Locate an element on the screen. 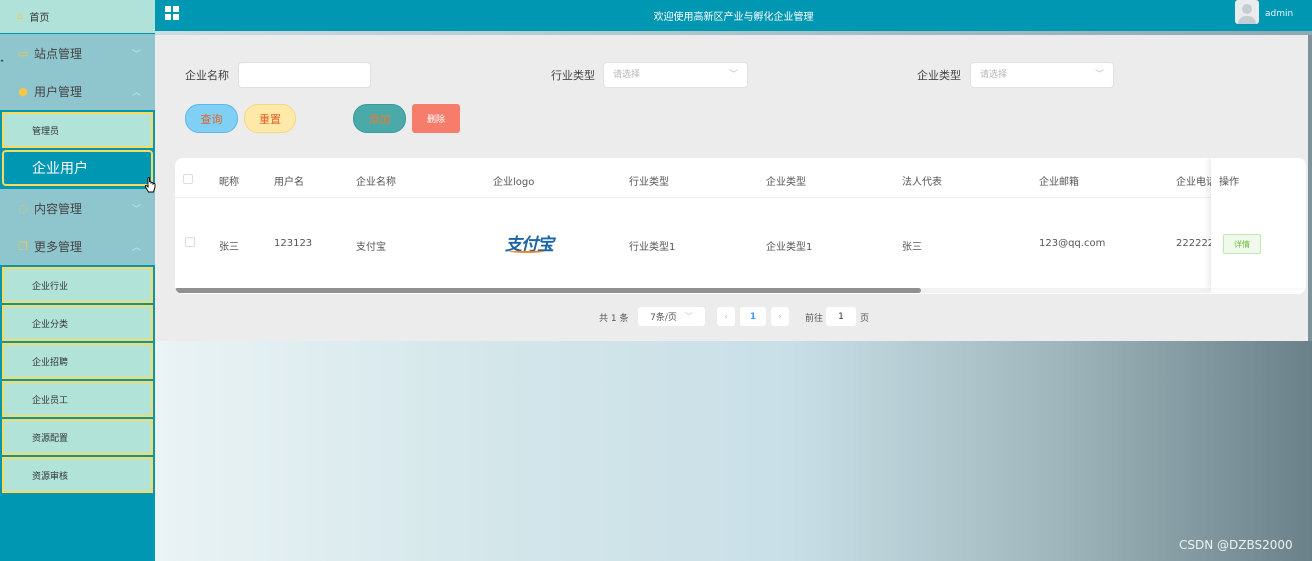 The height and width of the screenshot is (561, 1312). sidebar-group-label: 站点管理 is located at coordinates (58, 53).